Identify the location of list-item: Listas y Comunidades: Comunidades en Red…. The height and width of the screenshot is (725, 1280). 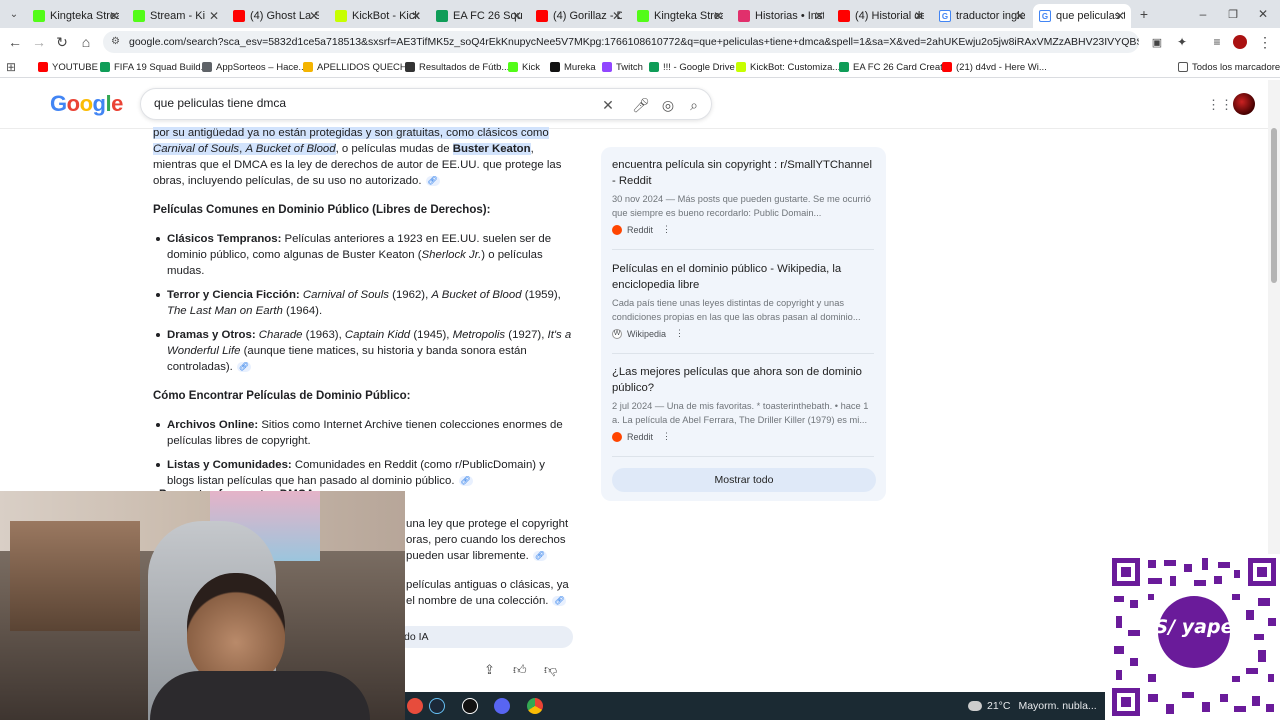
(363, 473).